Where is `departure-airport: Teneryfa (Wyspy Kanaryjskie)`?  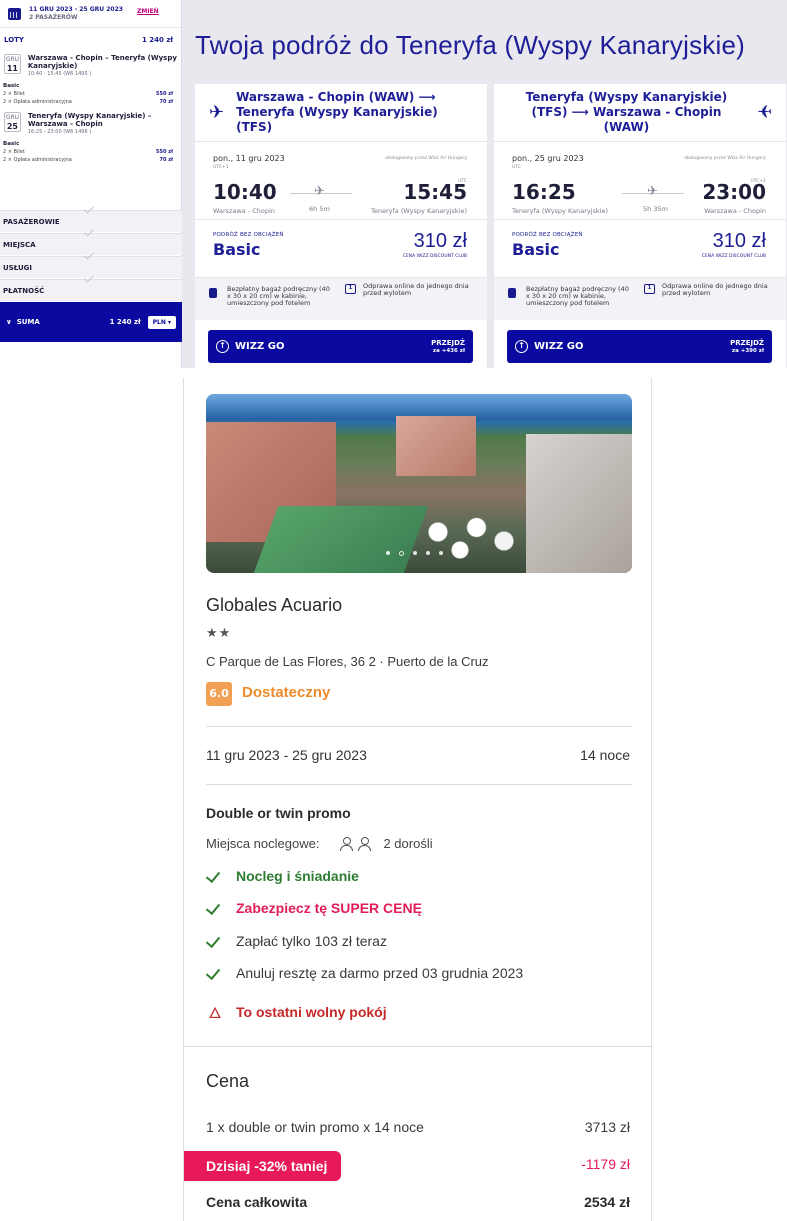
departure-airport: Teneryfa (Wyspy Kanaryjskie) is located at coordinates (560, 211).